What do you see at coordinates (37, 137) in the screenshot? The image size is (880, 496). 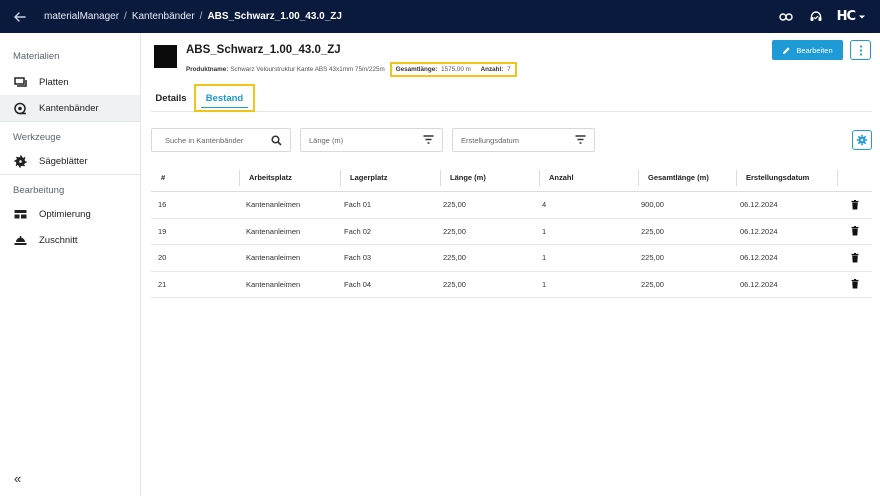 I see `sidebar-section-title: Werkzeuge` at bounding box center [37, 137].